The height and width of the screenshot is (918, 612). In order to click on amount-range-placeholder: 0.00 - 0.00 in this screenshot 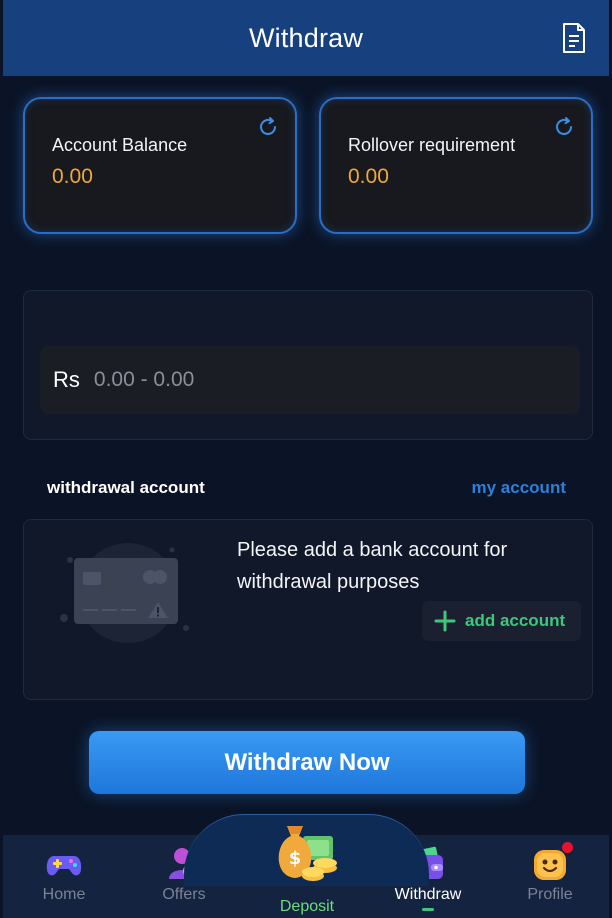, I will do `click(144, 379)`.